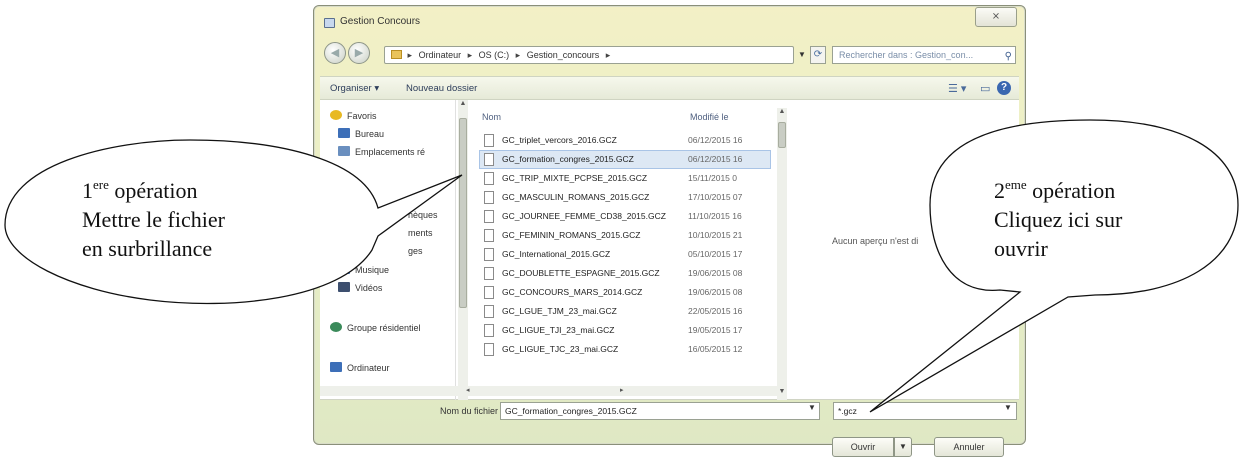 The width and height of the screenshot is (1241, 457). What do you see at coordinates (344, 133) in the screenshot?
I see `desktop-icon` at bounding box center [344, 133].